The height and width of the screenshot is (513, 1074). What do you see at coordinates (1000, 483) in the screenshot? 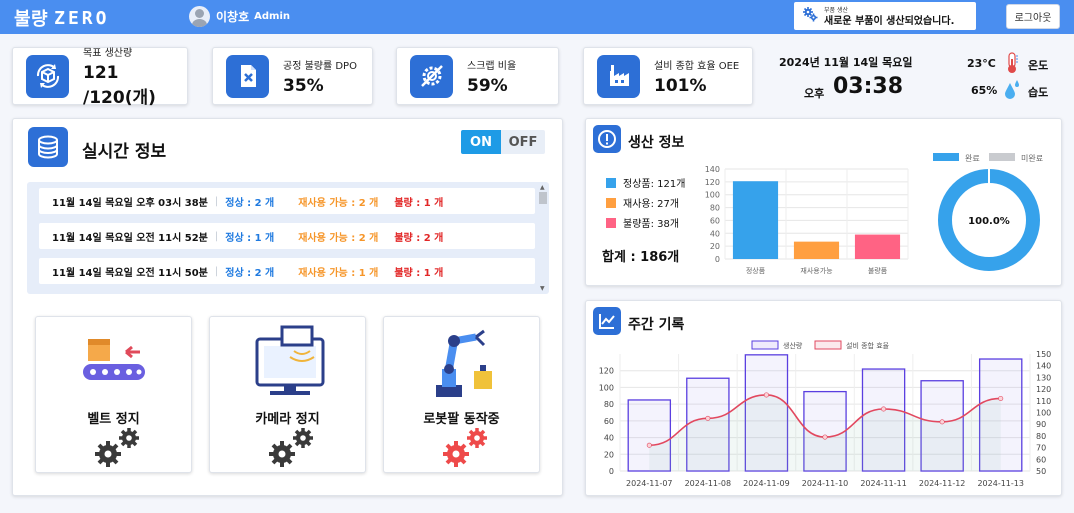
I see `x-tick-label: 2024-11-13` at bounding box center [1000, 483].